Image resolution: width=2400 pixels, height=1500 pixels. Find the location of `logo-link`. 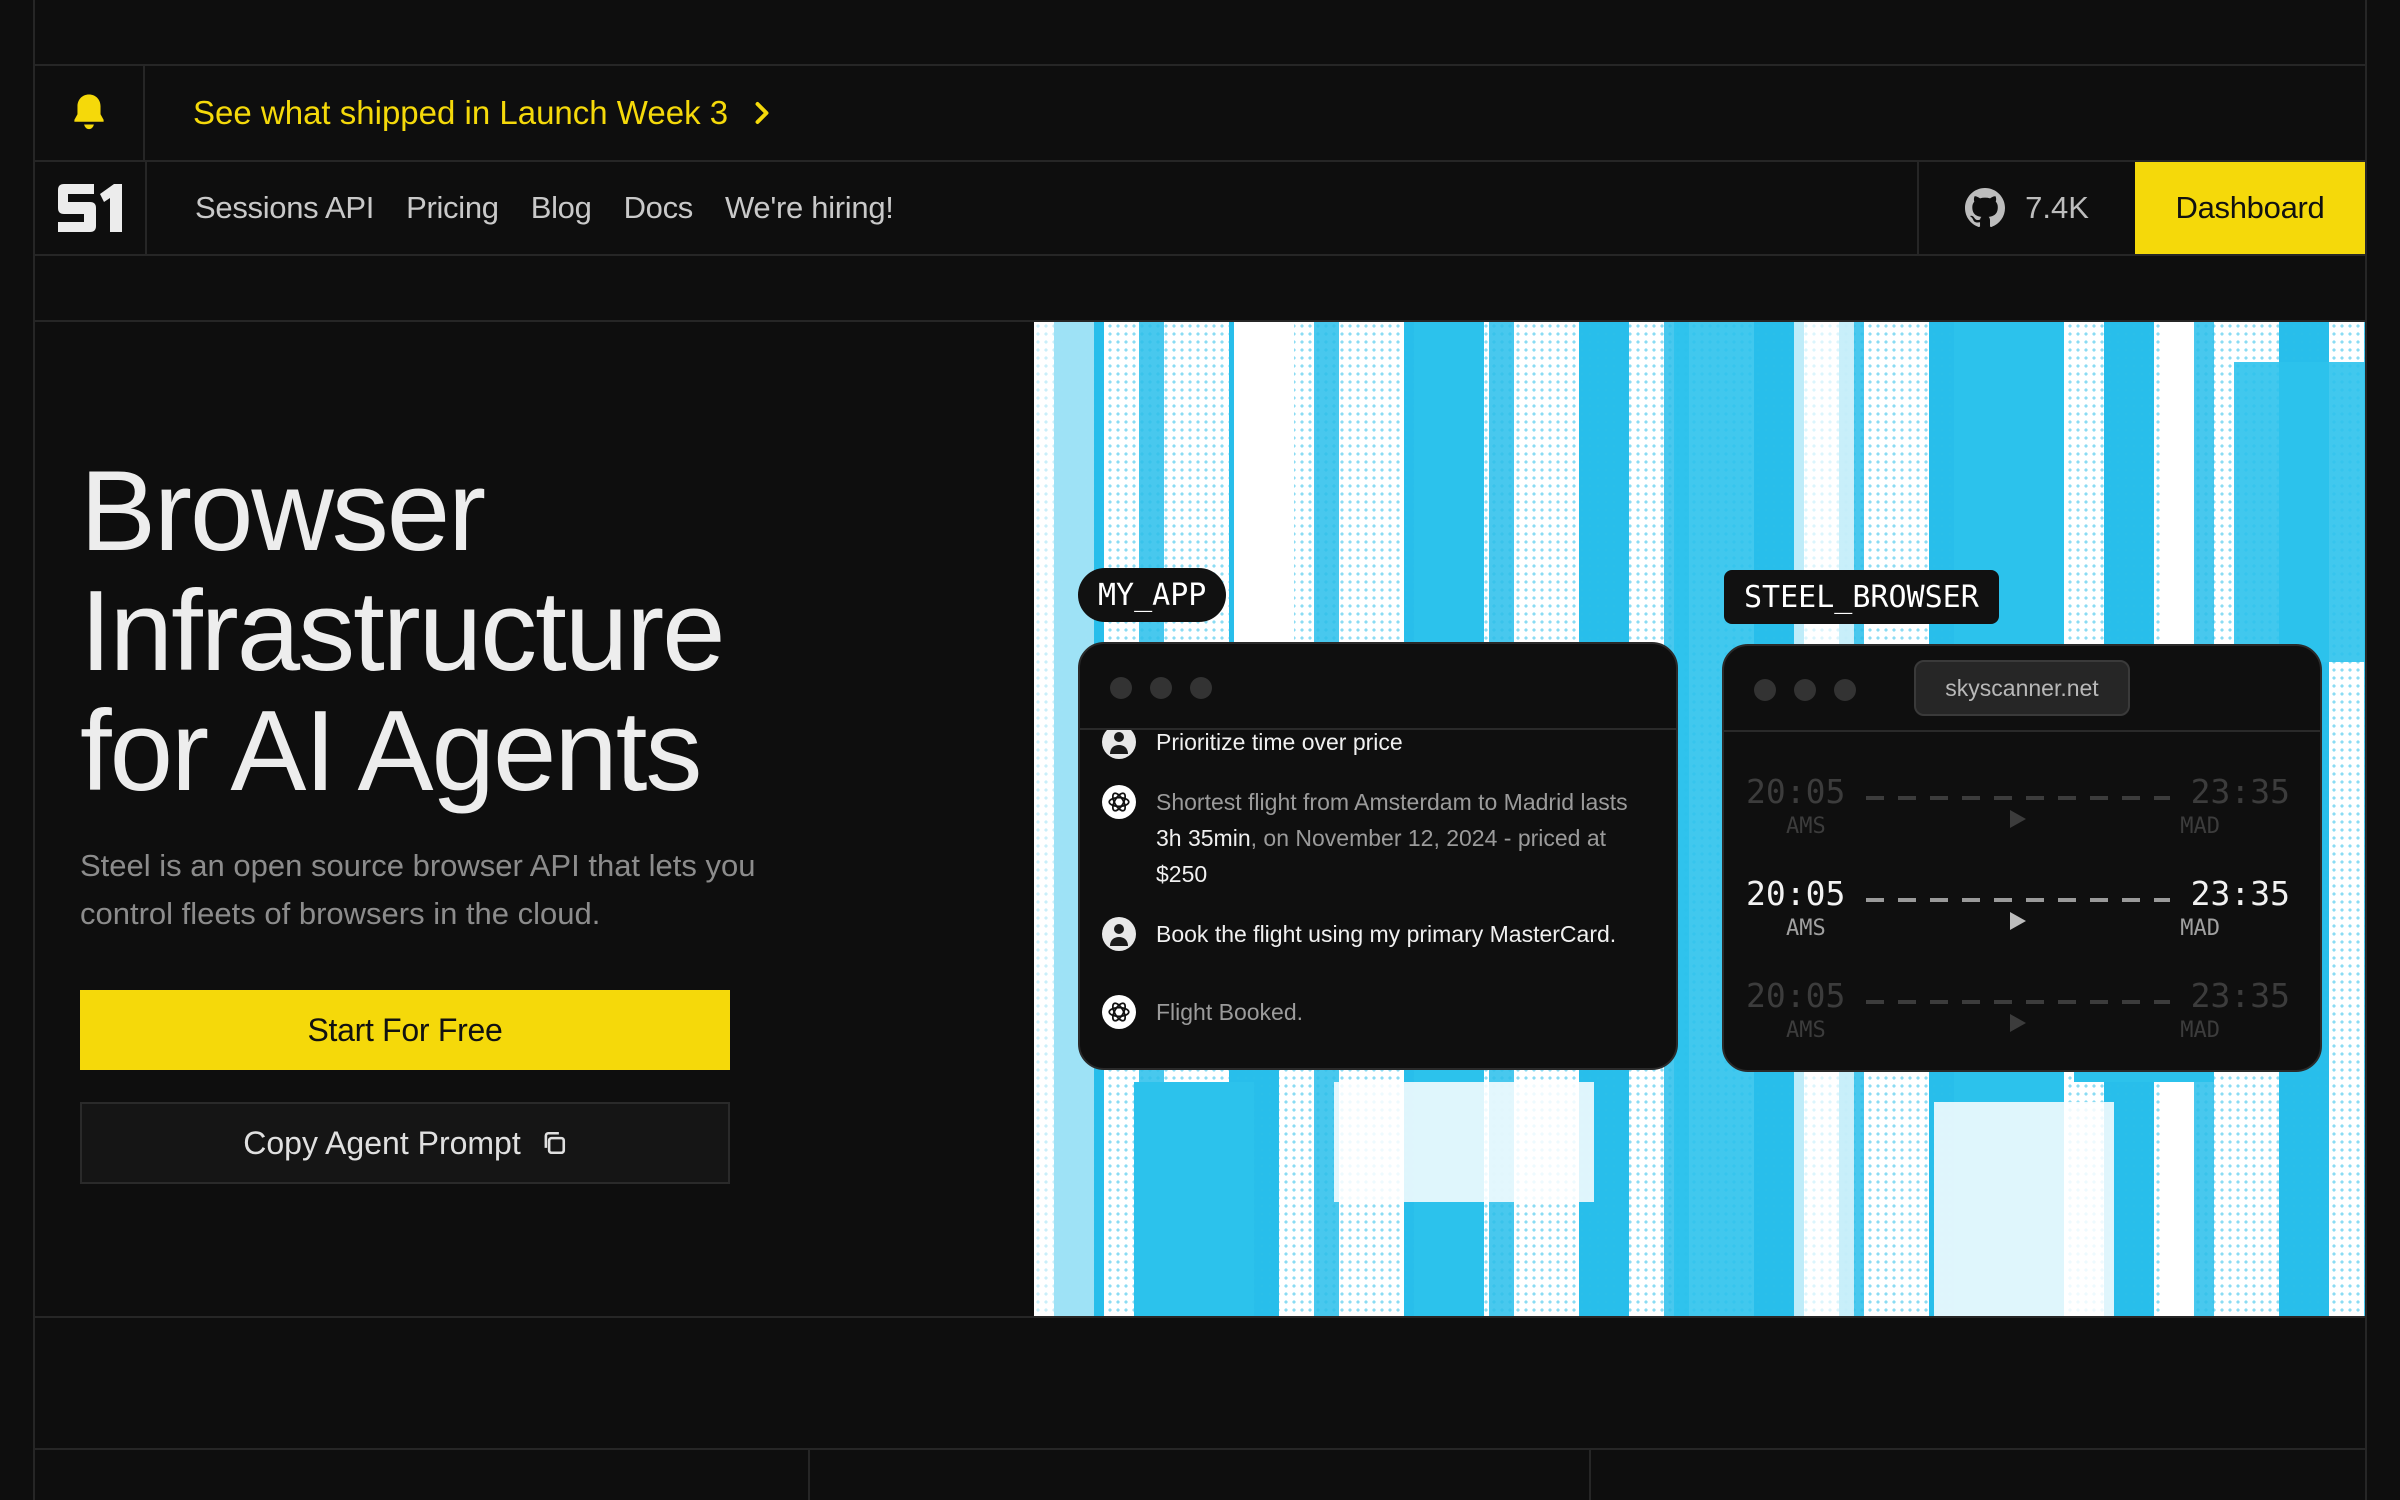

logo-link is located at coordinates (91, 208).